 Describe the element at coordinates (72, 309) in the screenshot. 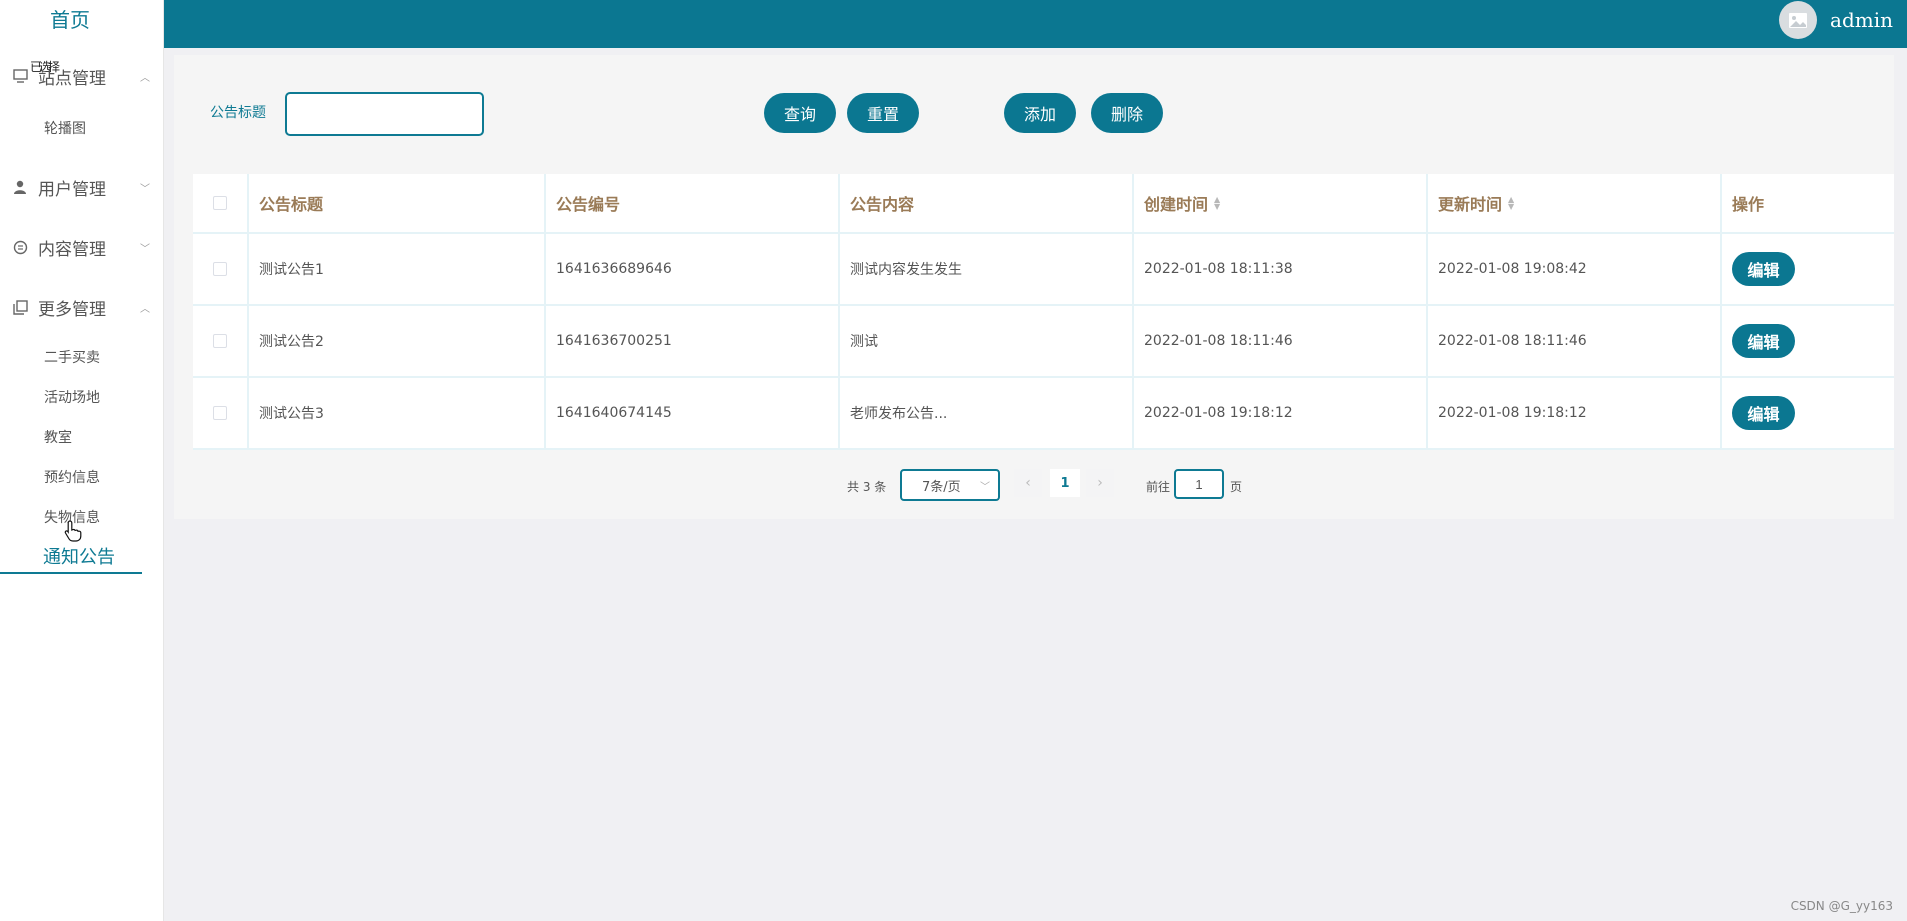

I see `sidebar-group-label: 更多管理` at that location.